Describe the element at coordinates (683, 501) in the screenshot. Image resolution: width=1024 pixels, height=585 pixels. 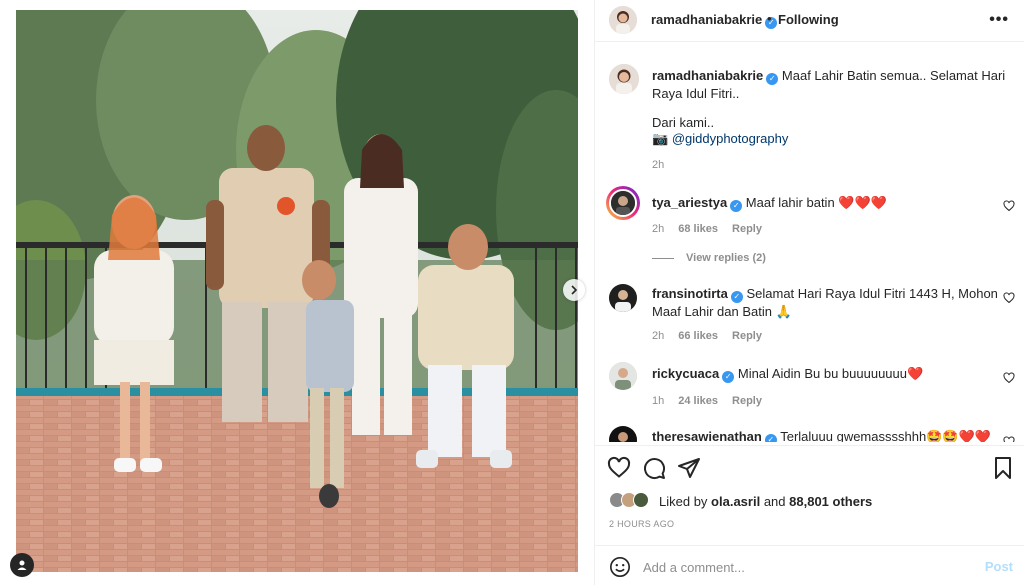
I see `likes-prefix: Liked by` at that location.